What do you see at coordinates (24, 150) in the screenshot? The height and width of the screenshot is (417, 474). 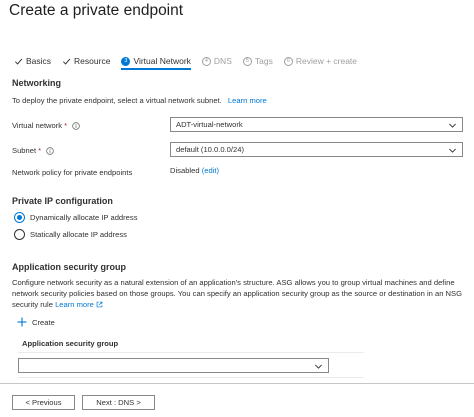 I see `subnet-label-text: Subnet` at bounding box center [24, 150].